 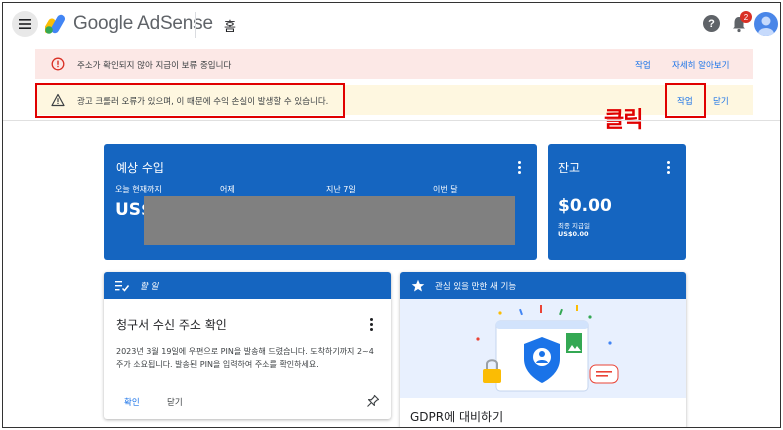 I want to click on notification-badge: 2, so click(x=746, y=17).